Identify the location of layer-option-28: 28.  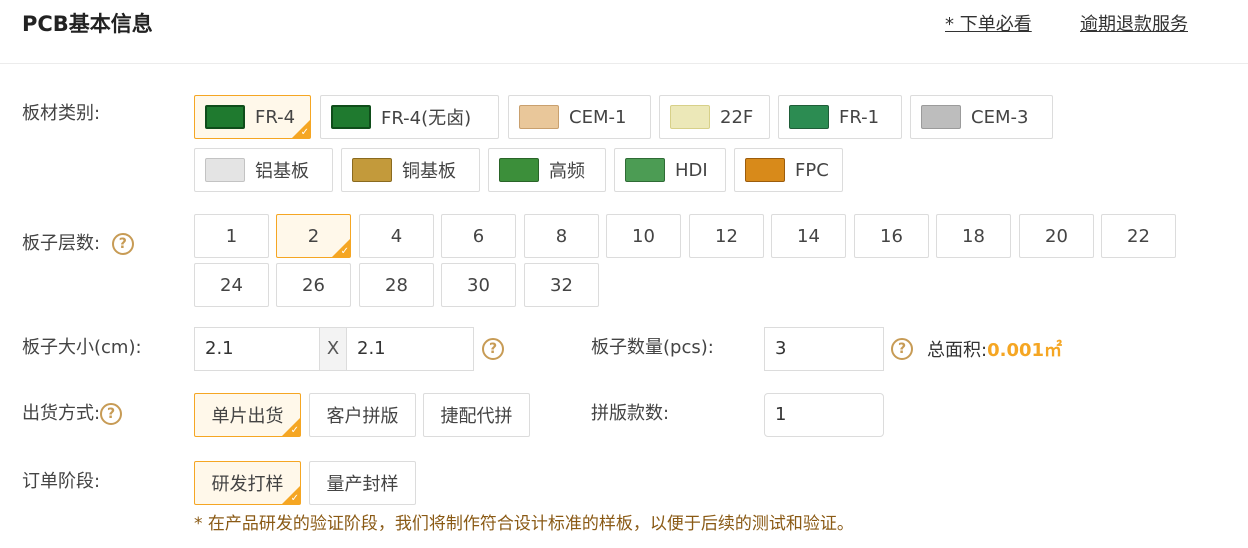
(396, 285).